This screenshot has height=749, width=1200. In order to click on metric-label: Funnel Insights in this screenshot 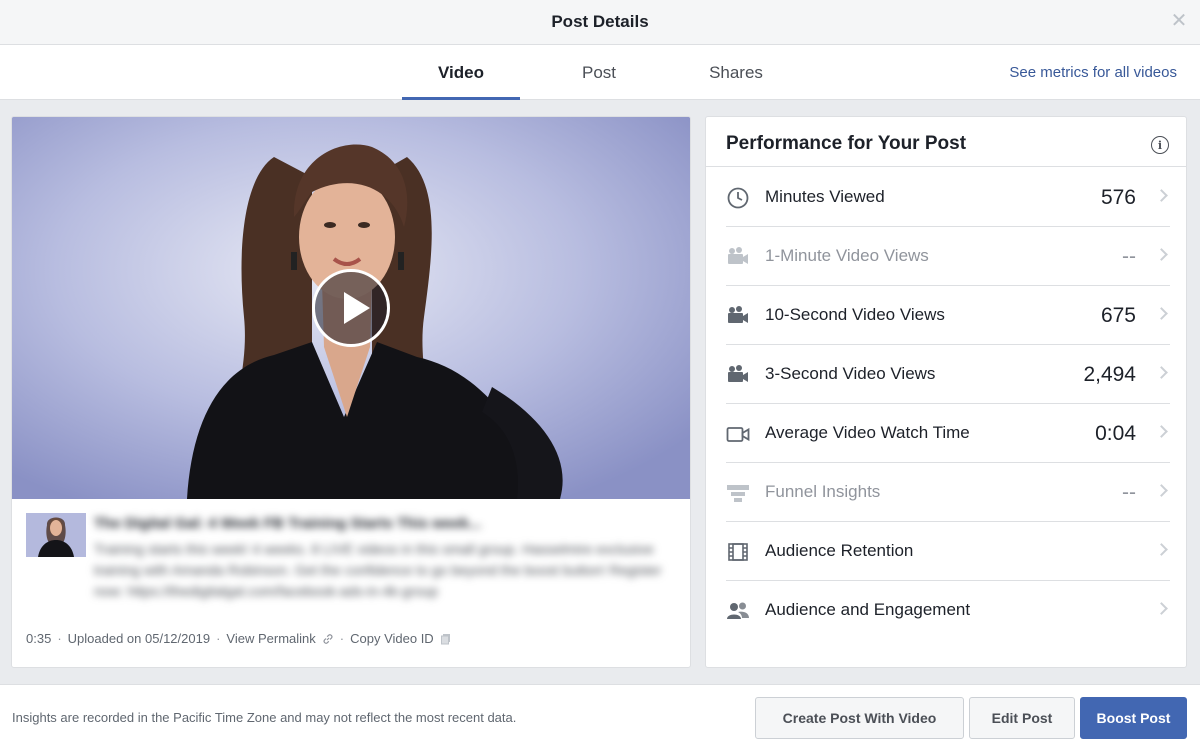, I will do `click(823, 491)`.